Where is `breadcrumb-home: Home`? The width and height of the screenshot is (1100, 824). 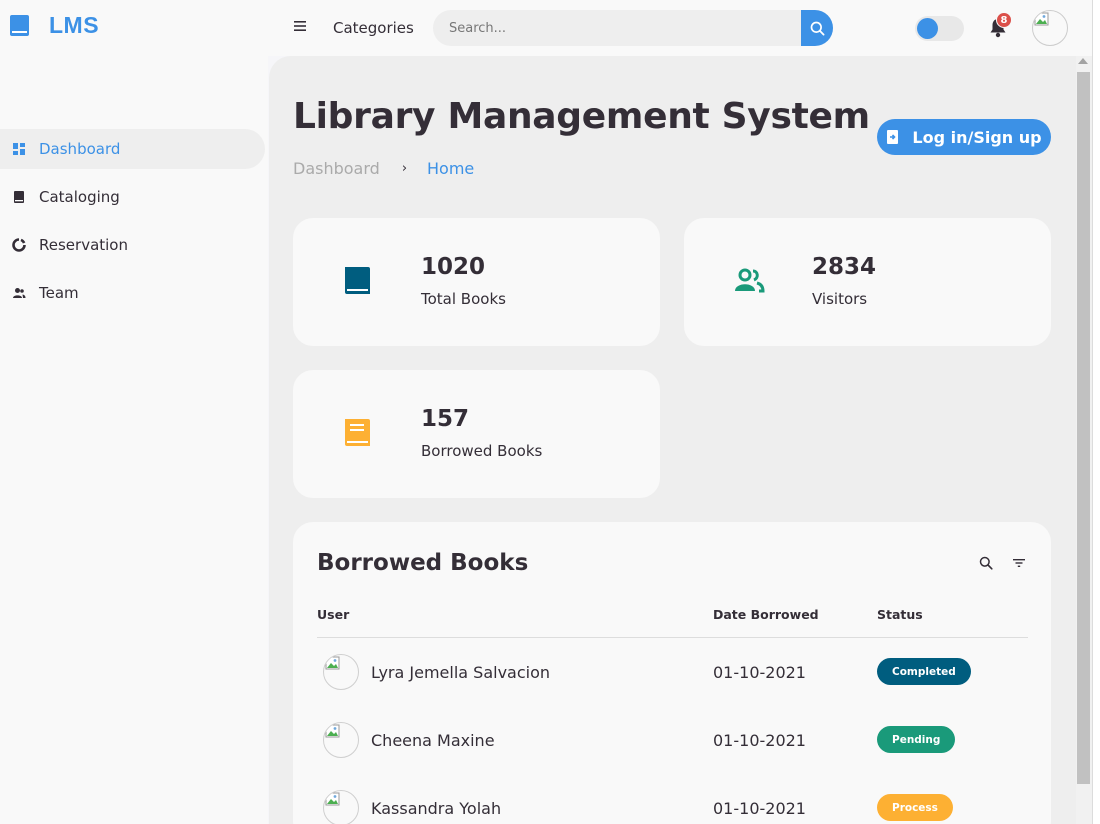
breadcrumb-home: Home is located at coordinates (450, 168).